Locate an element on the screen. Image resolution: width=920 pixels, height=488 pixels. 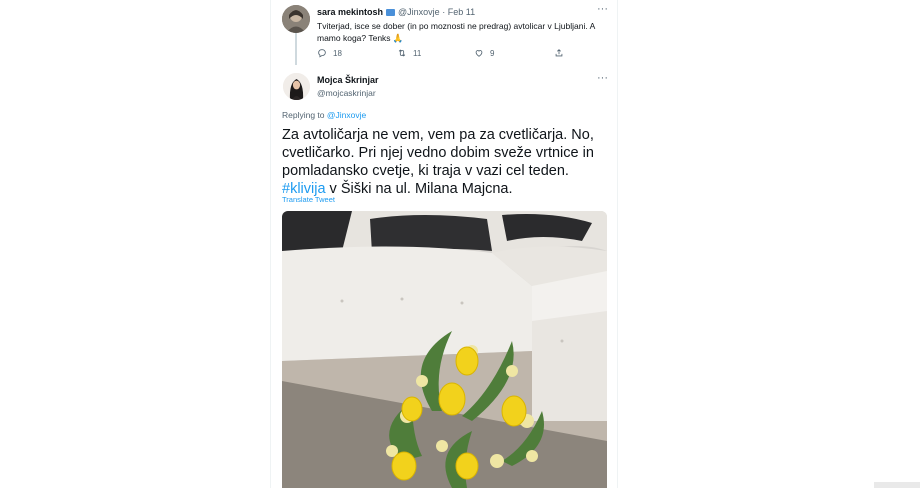
retweet-button: 11 is located at coordinates (409, 53).